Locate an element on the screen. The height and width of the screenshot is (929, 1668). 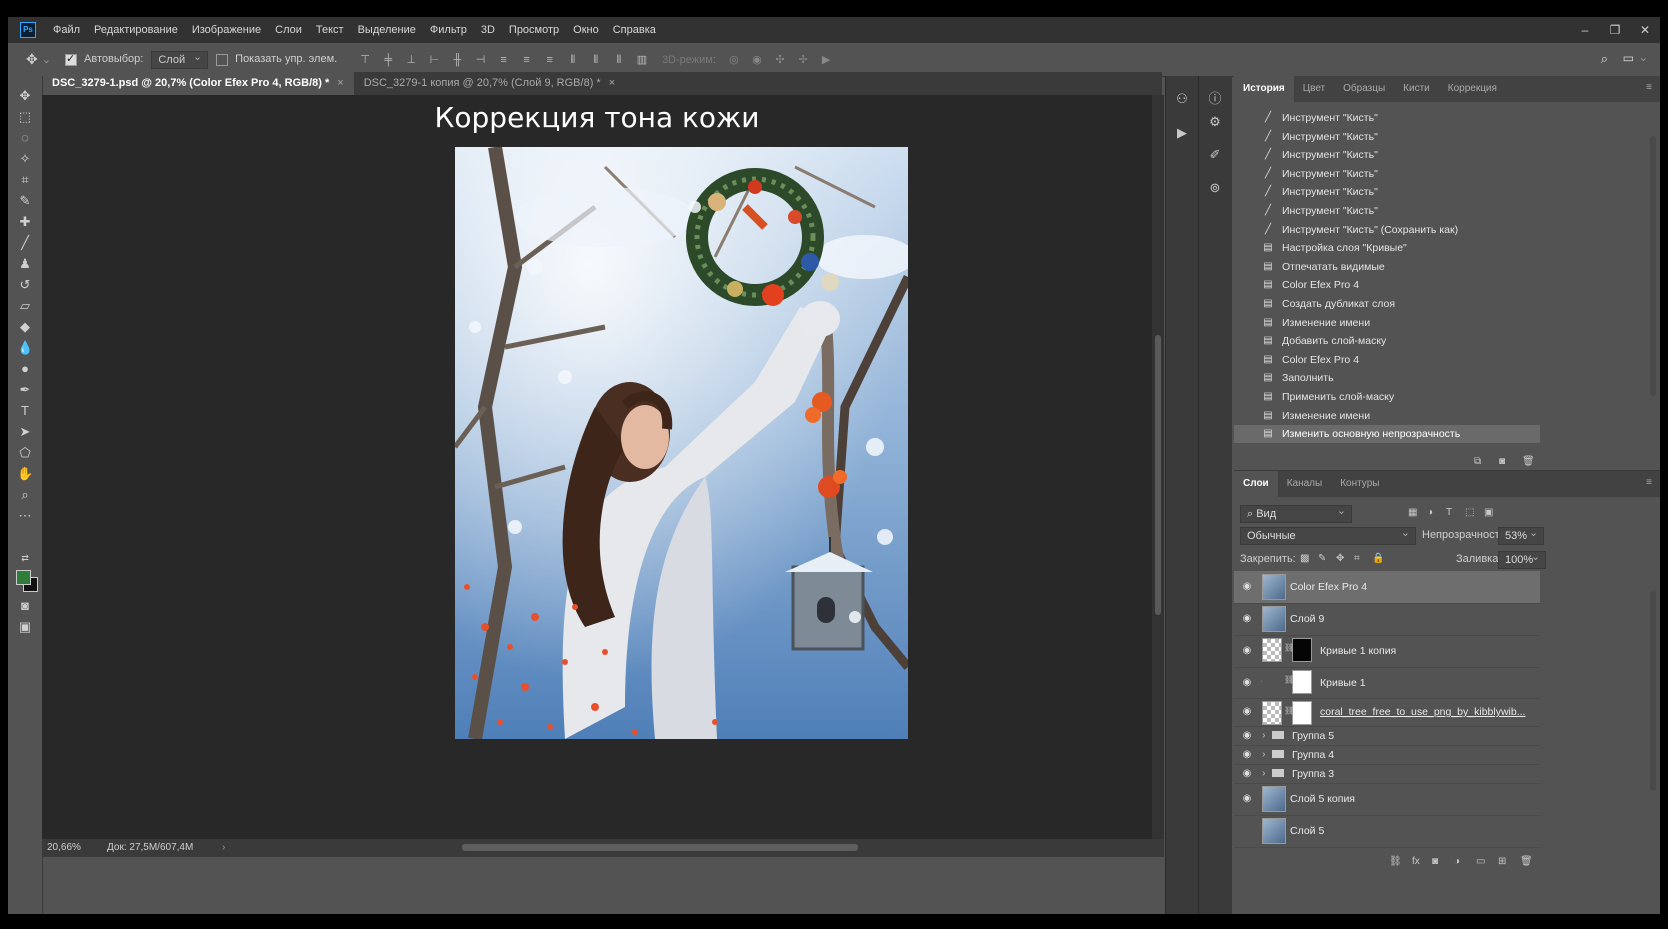
autoselect-checkbox is located at coordinates (70, 59).